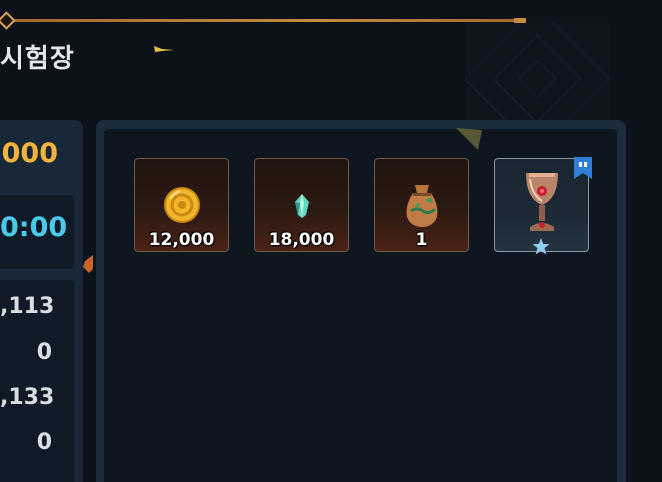 Image resolution: width=662 pixels, height=482 pixels. Describe the element at coordinates (520, 20) in the screenshot. I see `header-progress-end-cap` at that location.